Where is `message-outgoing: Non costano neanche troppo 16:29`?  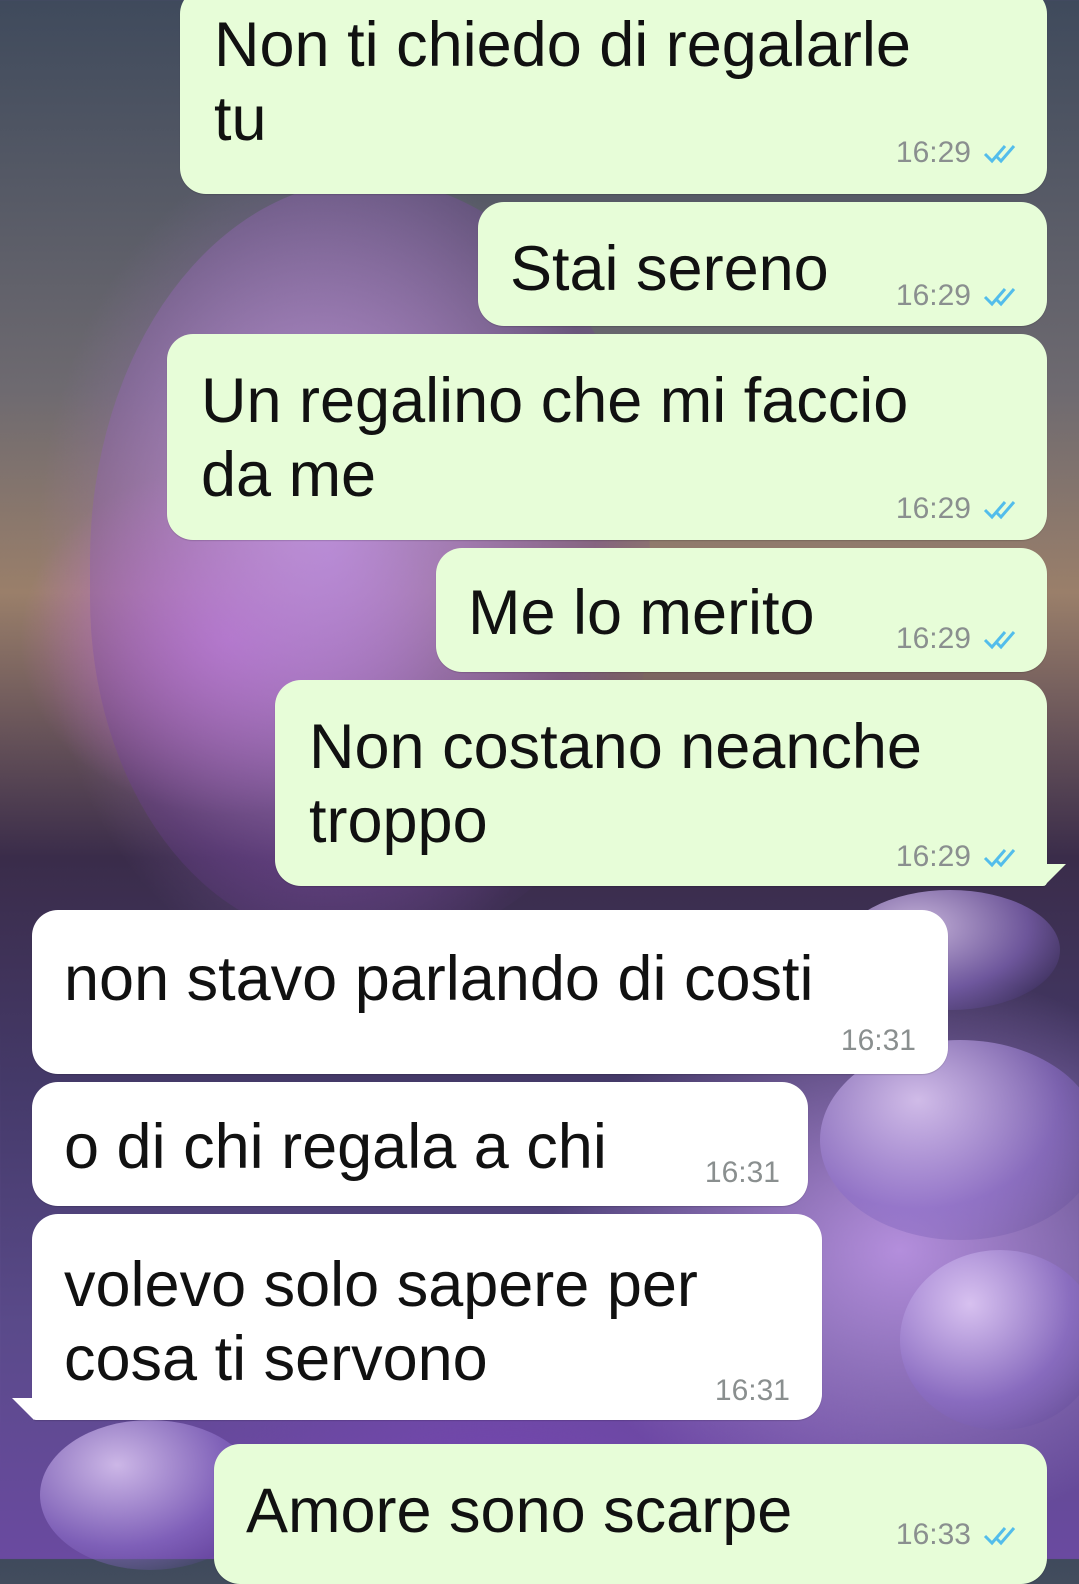 message-outgoing: Non costano neanche troppo 16:29 is located at coordinates (661, 783).